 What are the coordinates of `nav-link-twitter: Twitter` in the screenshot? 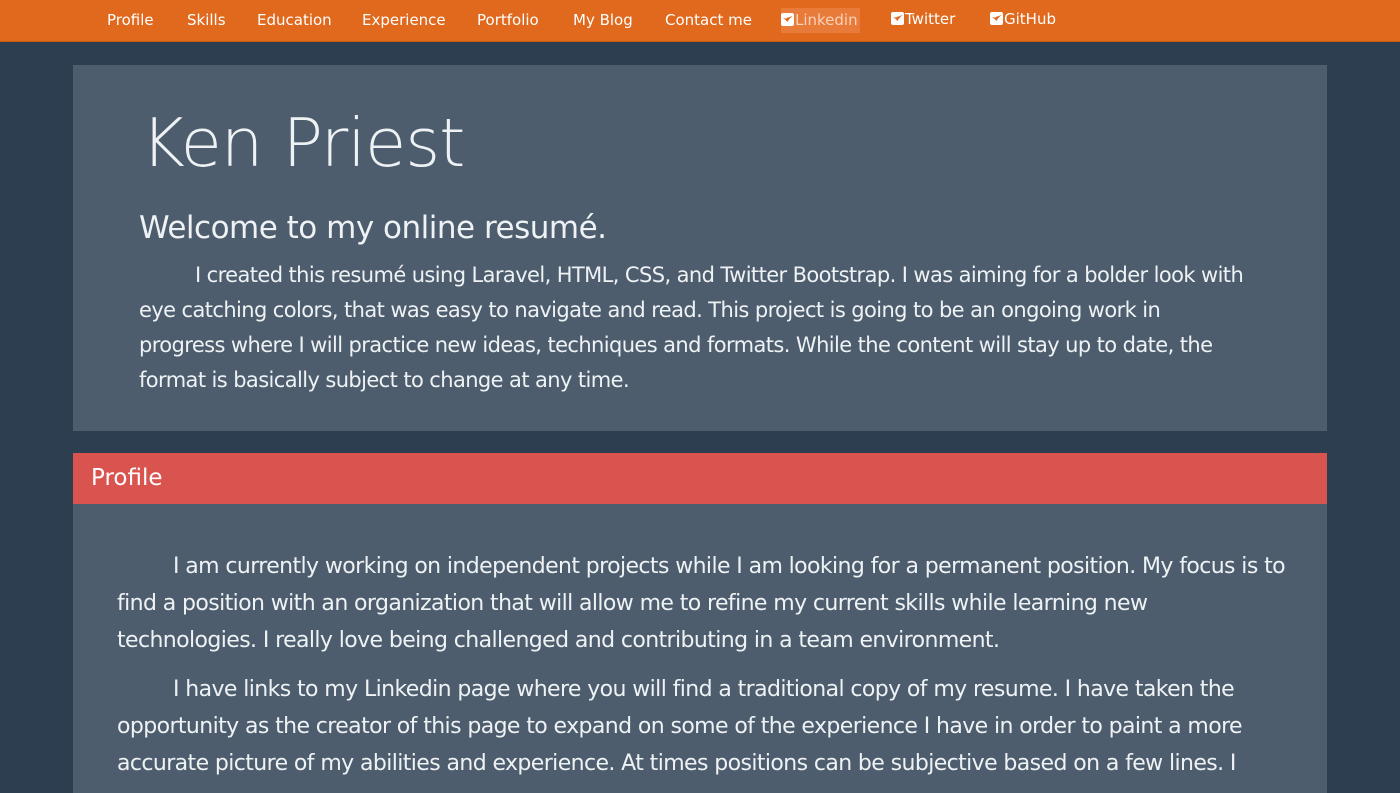 It's located at (923, 20).